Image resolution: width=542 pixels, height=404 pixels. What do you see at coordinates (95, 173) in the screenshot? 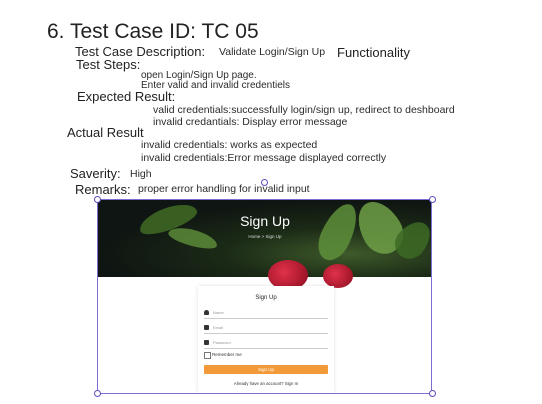
I see `severity-label: Saverity:` at bounding box center [95, 173].